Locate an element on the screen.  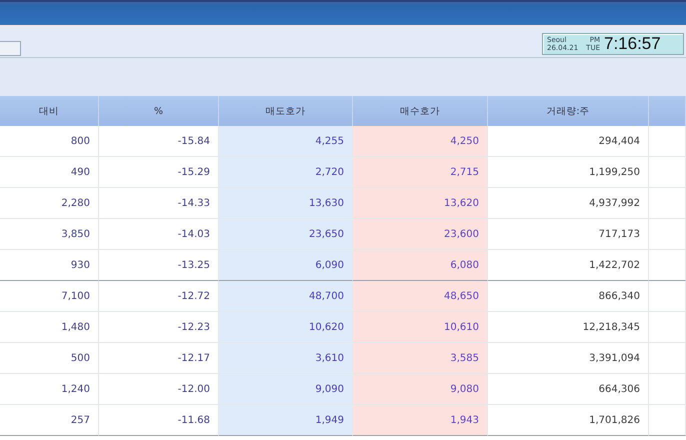
table-cell: 13,630 is located at coordinates (286, 203).